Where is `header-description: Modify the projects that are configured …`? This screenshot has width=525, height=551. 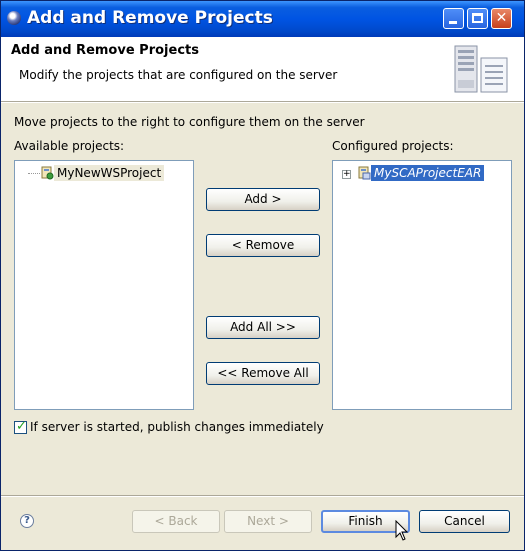 header-description: Modify the projects that are configured … is located at coordinates (178, 75).